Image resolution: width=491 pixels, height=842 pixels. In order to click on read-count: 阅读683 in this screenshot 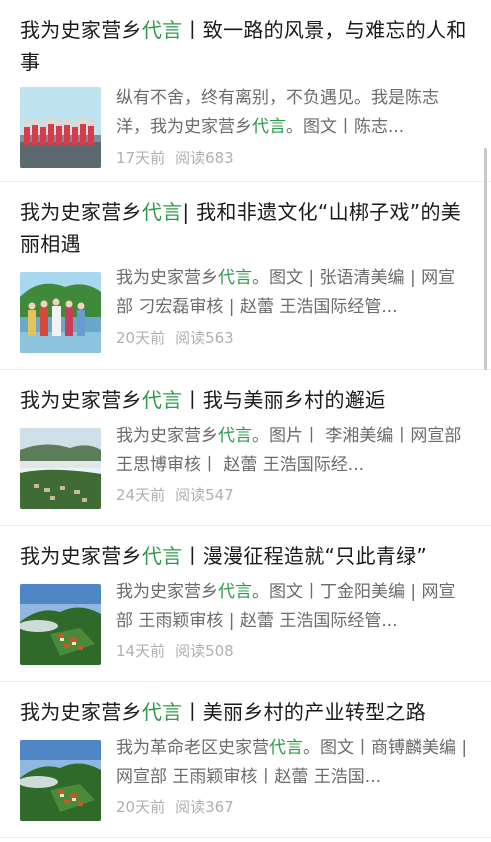, I will do `click(204, 158)`.